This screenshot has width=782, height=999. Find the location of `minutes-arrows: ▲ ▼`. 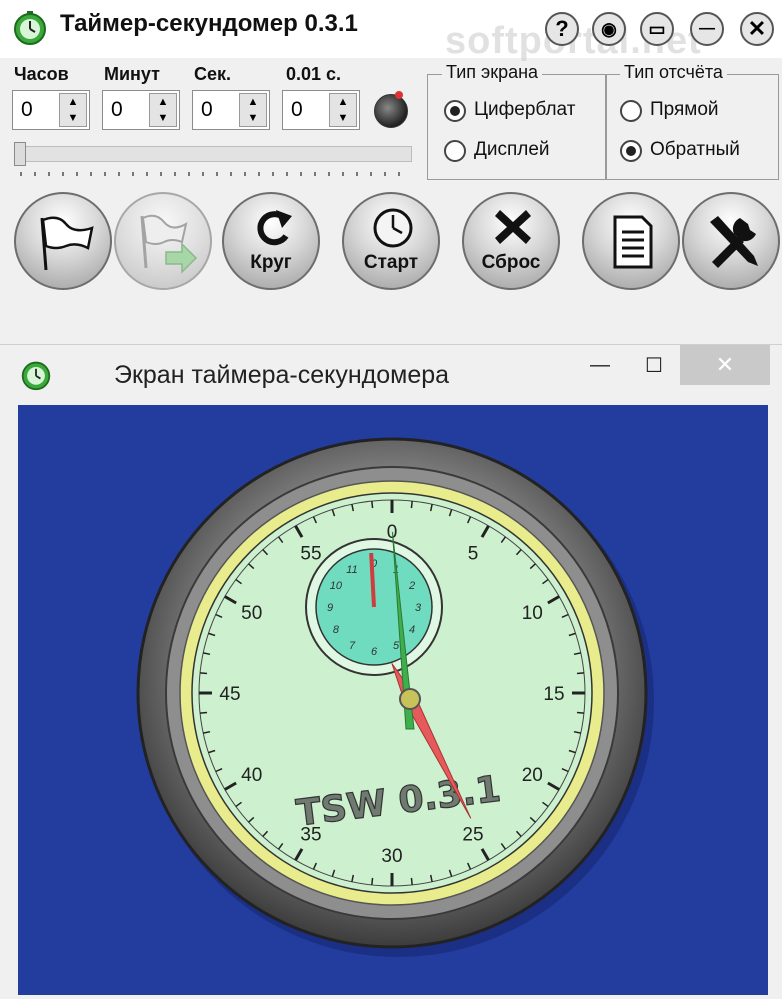

minutes-arrows: ▲ ▼ is located at coordinates (163, 110).